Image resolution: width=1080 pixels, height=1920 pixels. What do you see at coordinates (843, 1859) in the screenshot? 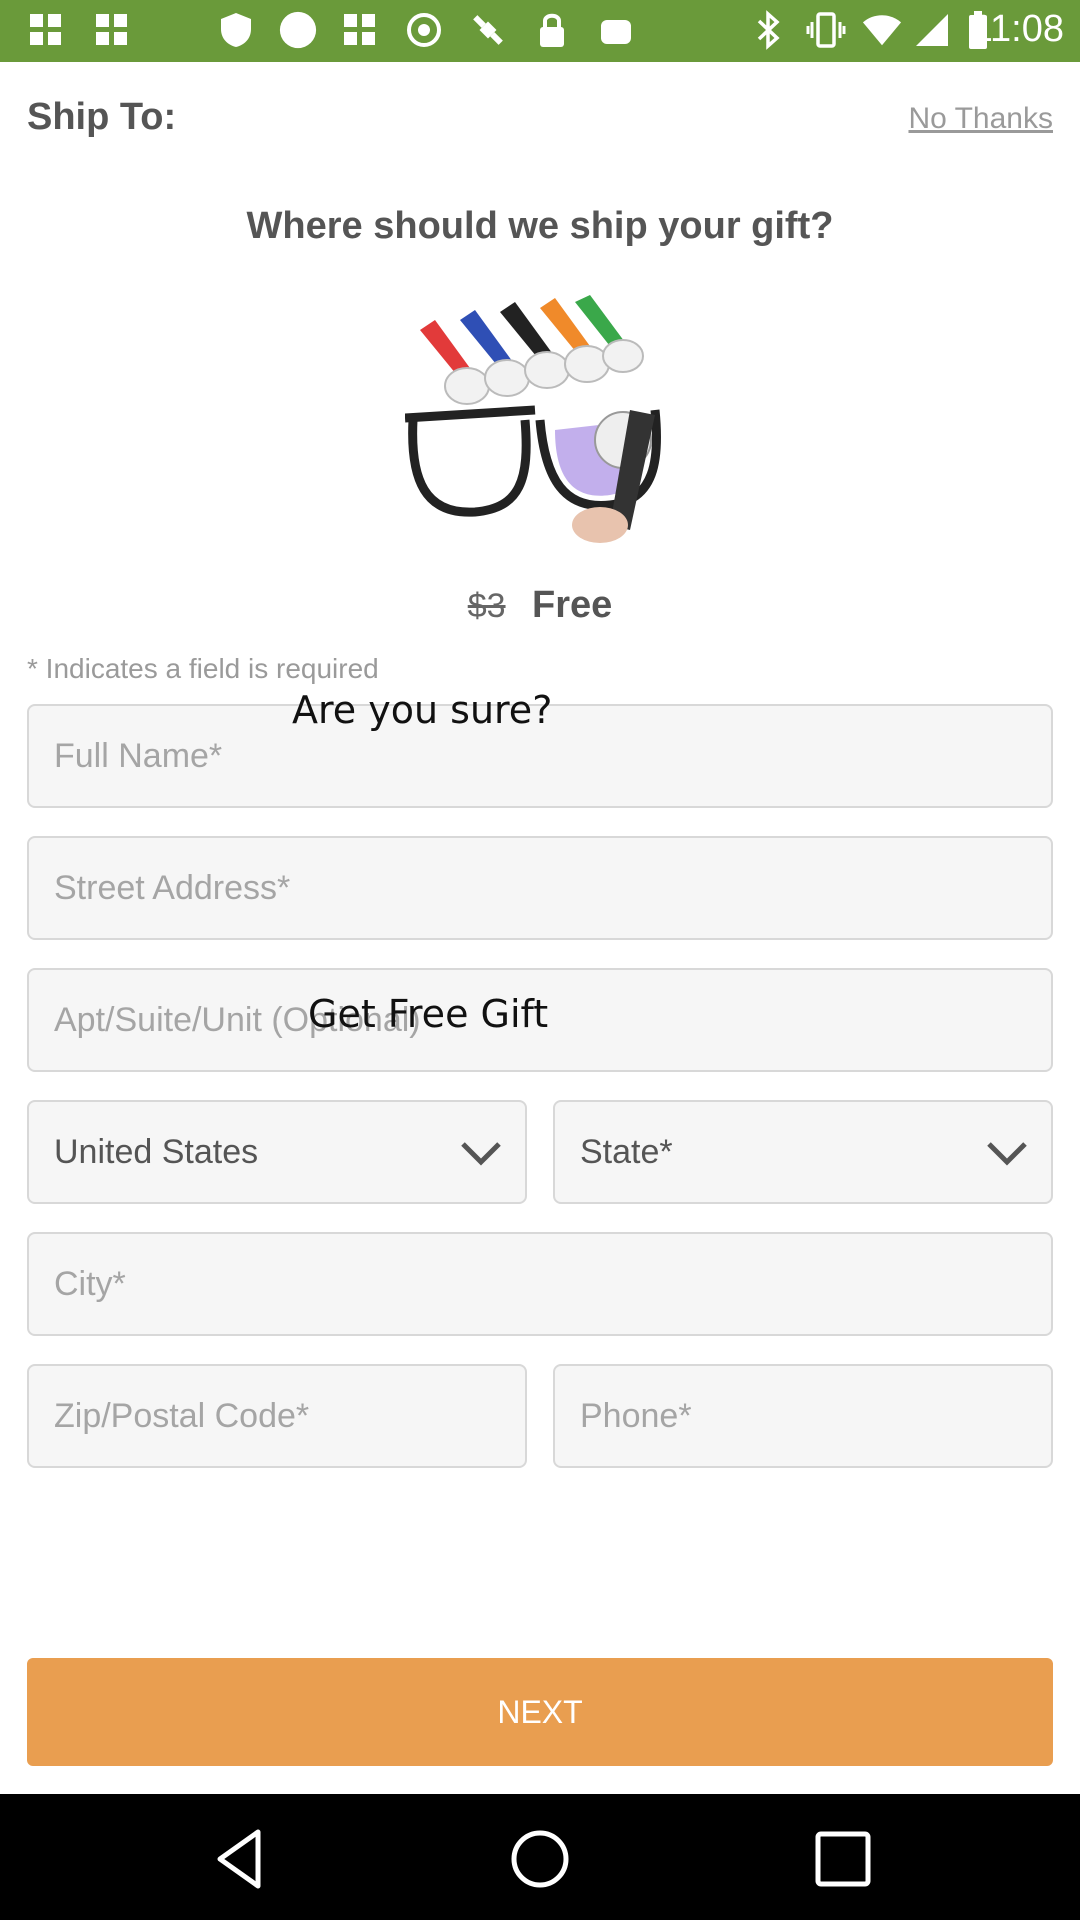
I see `recents-icon` at bounding box center [843, 1859].